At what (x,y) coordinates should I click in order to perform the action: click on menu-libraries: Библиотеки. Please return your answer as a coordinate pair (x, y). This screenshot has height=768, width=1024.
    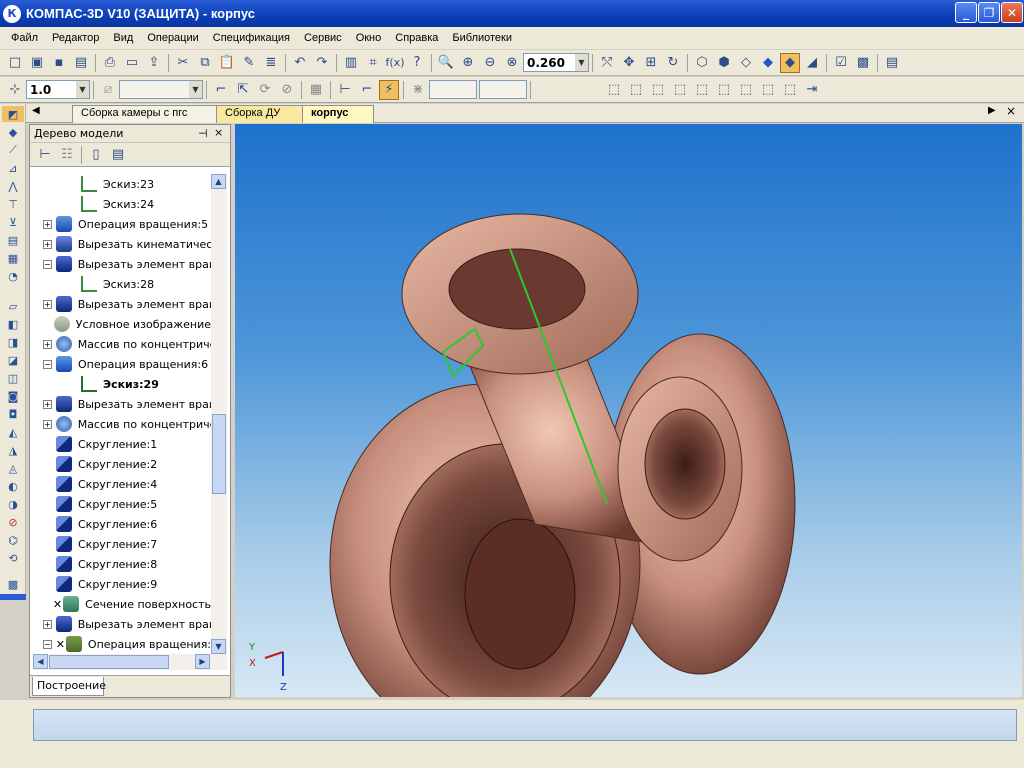
    Looking at the image, I should click on (482, 38).